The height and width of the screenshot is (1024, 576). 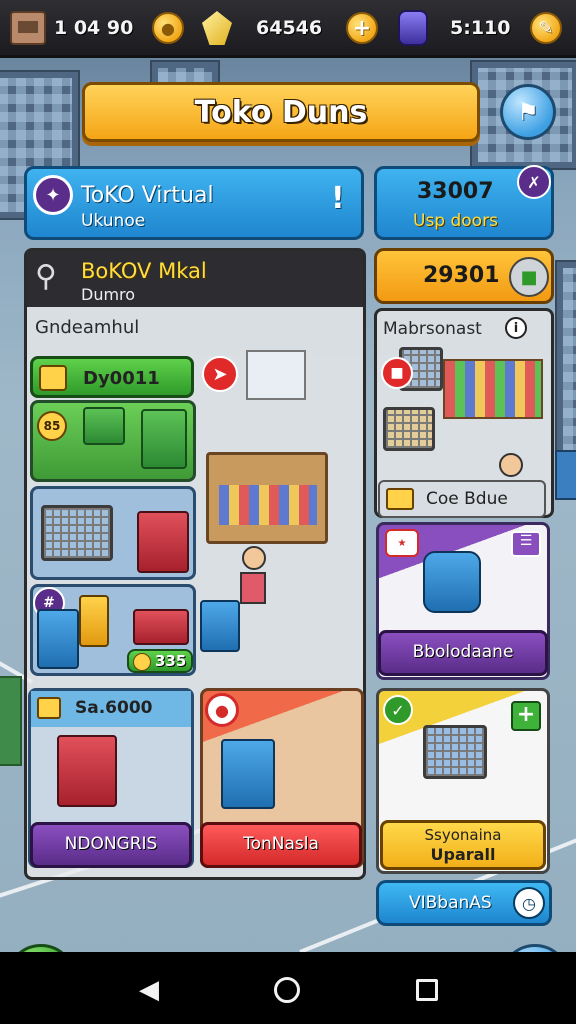 I want to click on cost-tag: 335, so click(x=160, y=661).